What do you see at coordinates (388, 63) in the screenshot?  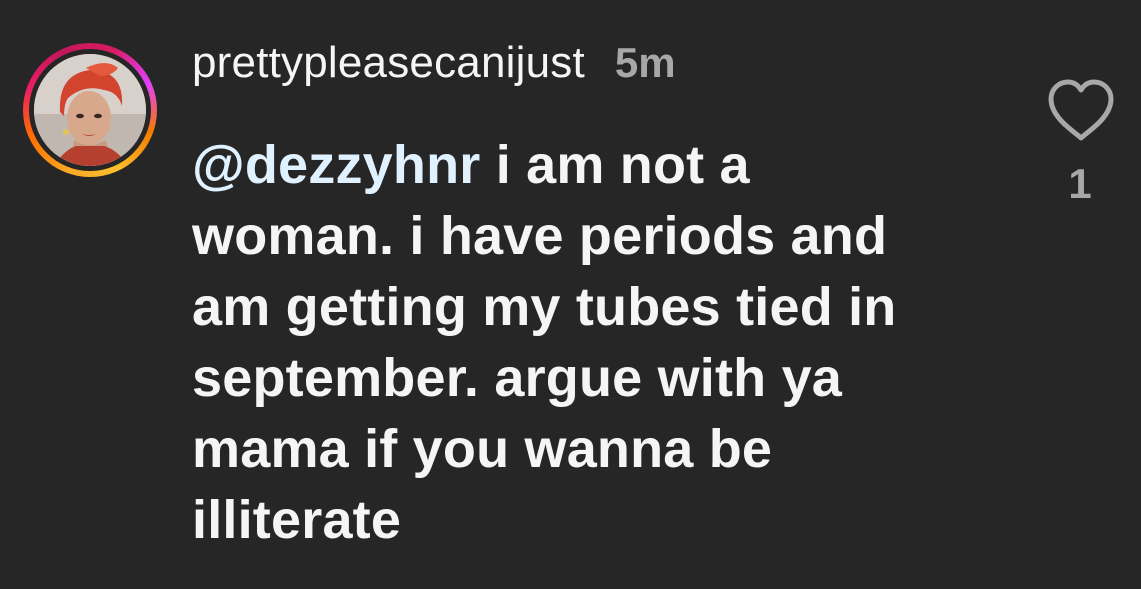 I see `username-link: prettypleasecanijust` at bounding box center [388, 63].